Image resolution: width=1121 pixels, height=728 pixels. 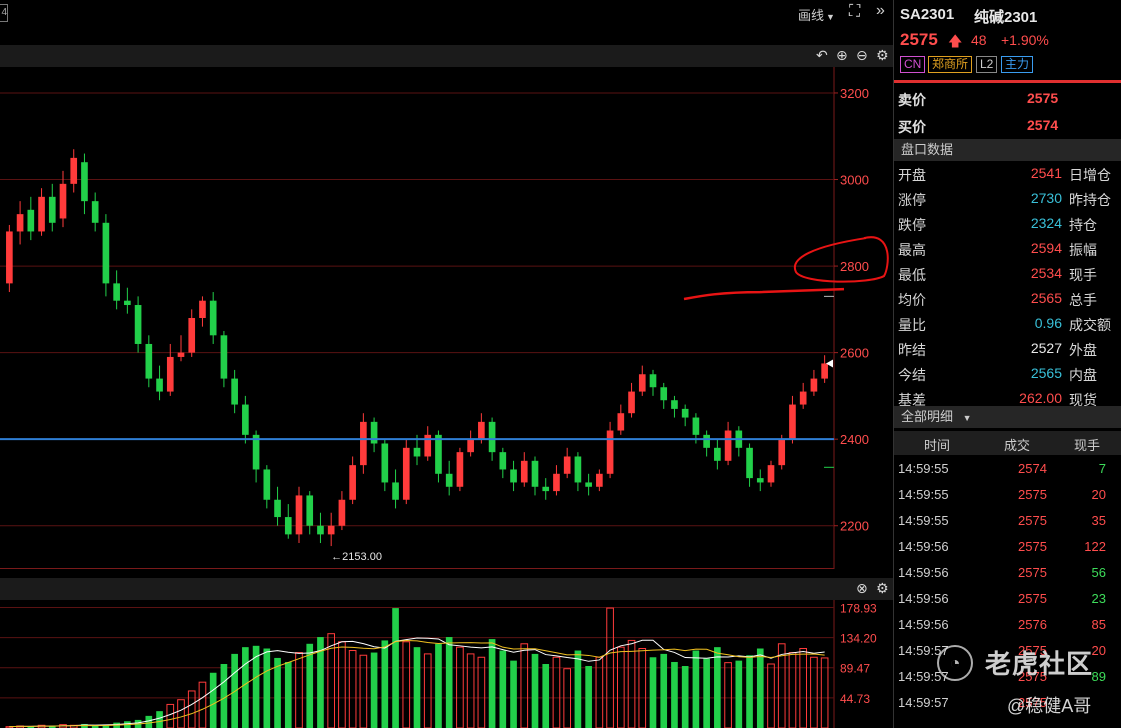 I want to click on stat-label: 今结, so click(x=912, y=375).